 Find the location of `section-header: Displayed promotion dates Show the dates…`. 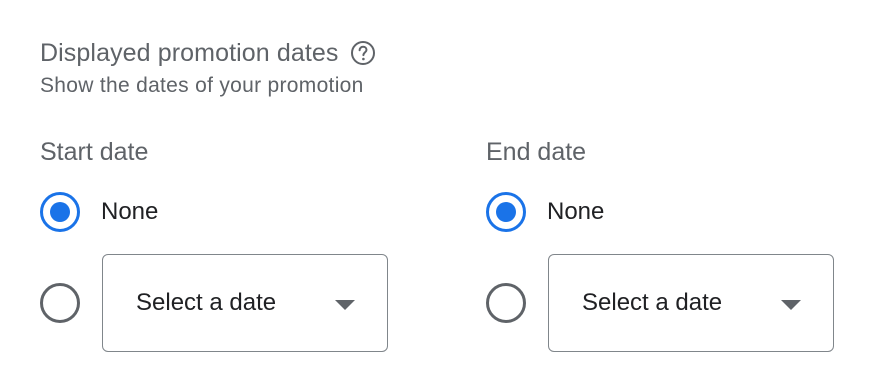

section-header: Displayed promotion dates Show the dates… is located at coordinates (208, 67).